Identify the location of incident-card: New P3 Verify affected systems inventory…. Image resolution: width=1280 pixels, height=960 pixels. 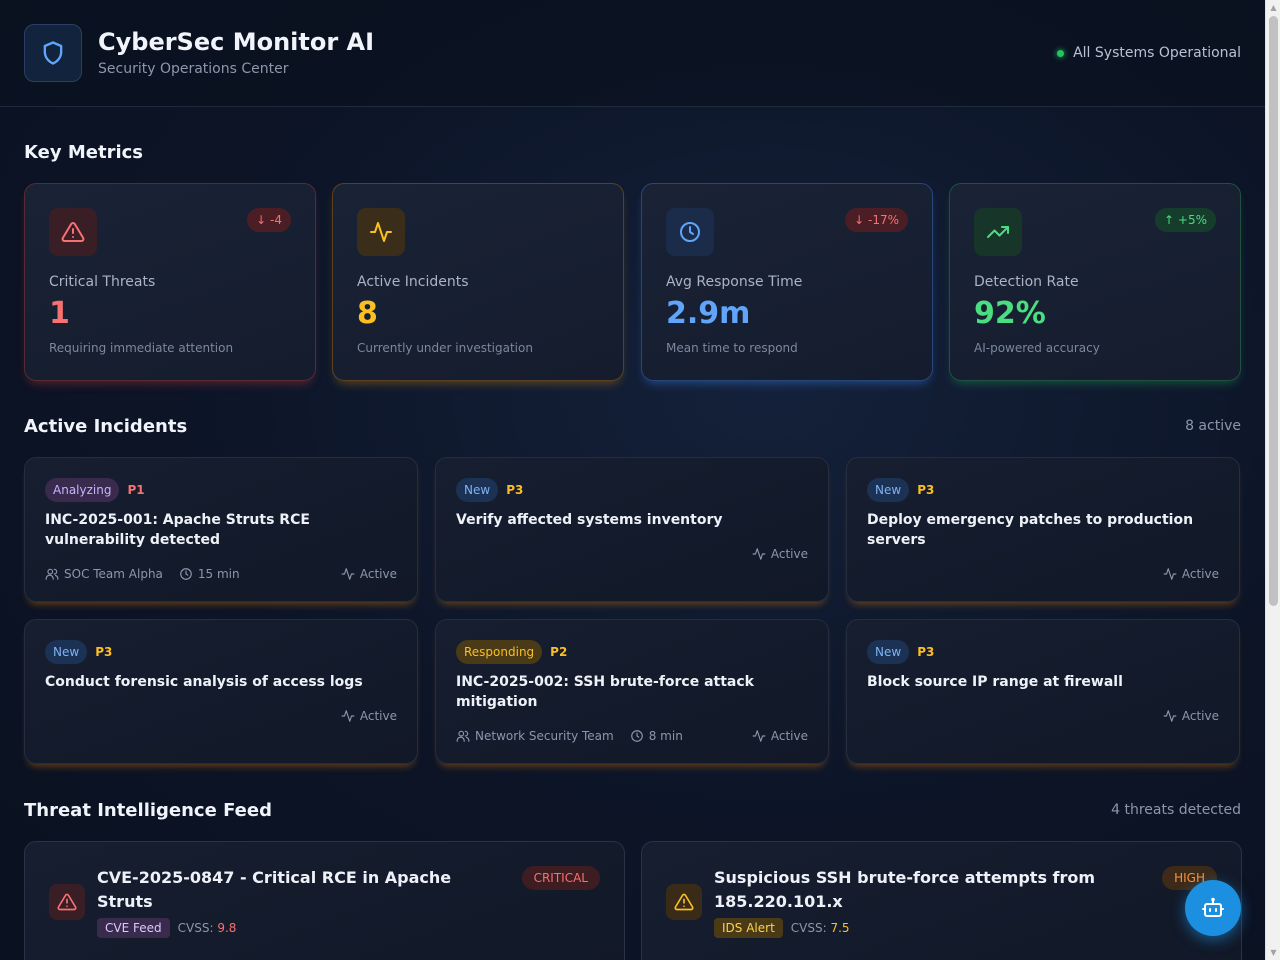
(632, 529).